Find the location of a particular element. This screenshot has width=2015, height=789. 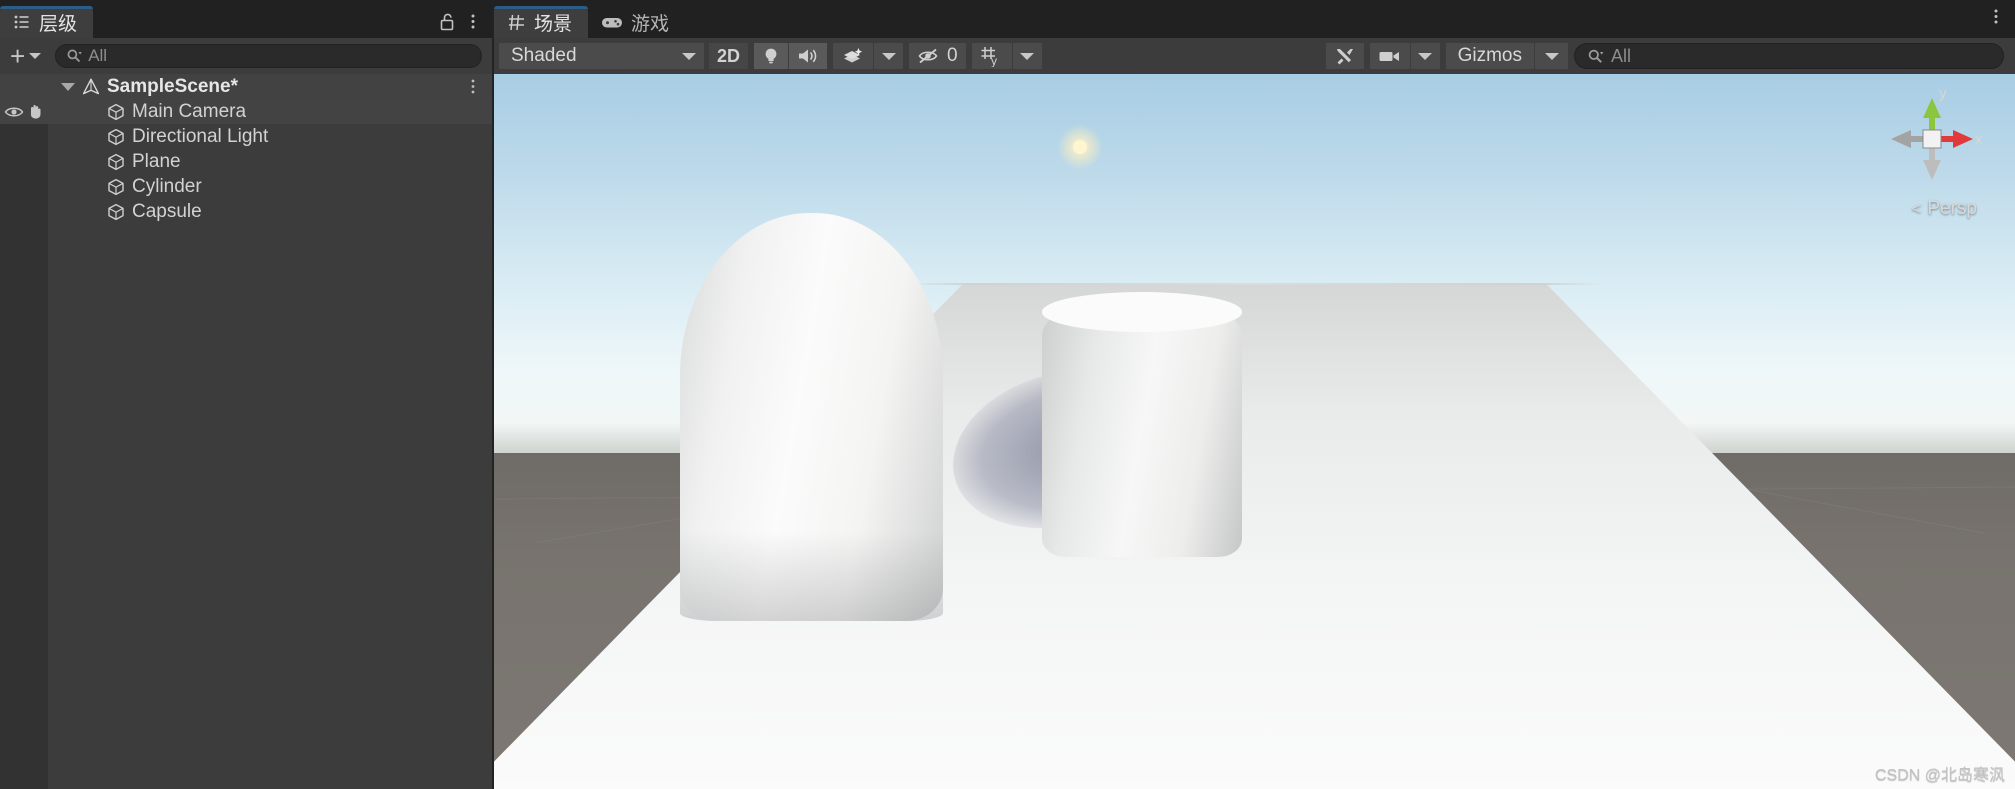

hierarchy-search-placeholder: All is located at coordinates (98, 55).